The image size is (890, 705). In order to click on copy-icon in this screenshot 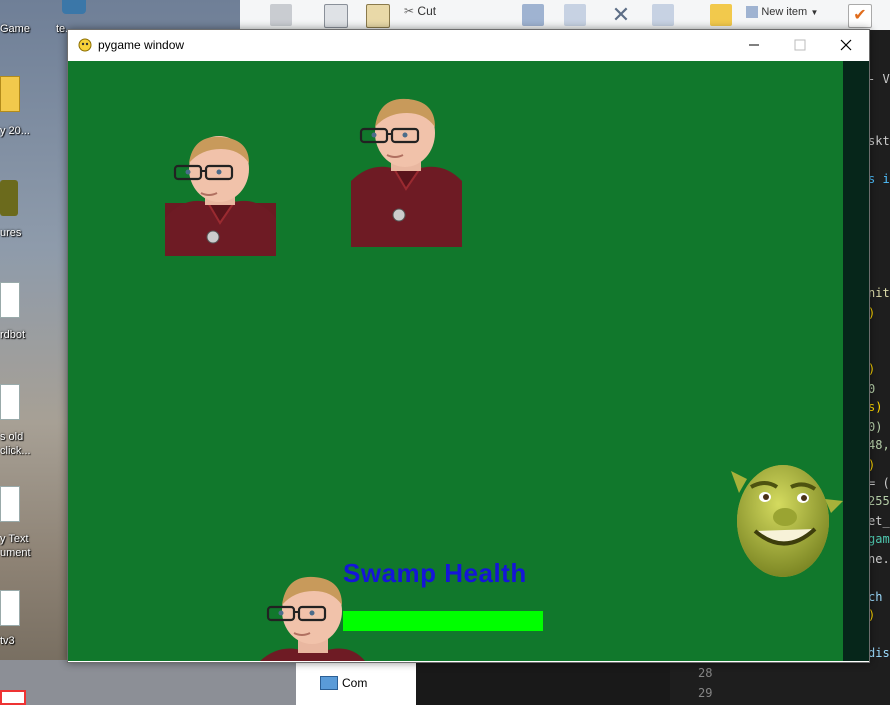, I will do `click(336, 16)`.